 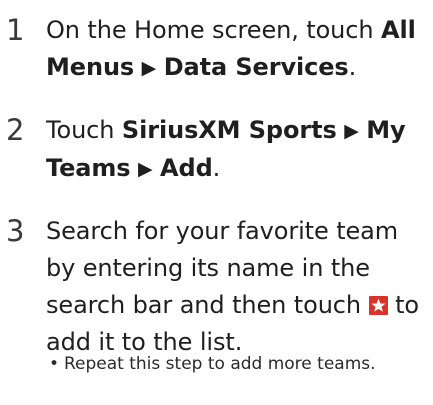 I want to click on step-number: 3, so click(x=15, y=231).